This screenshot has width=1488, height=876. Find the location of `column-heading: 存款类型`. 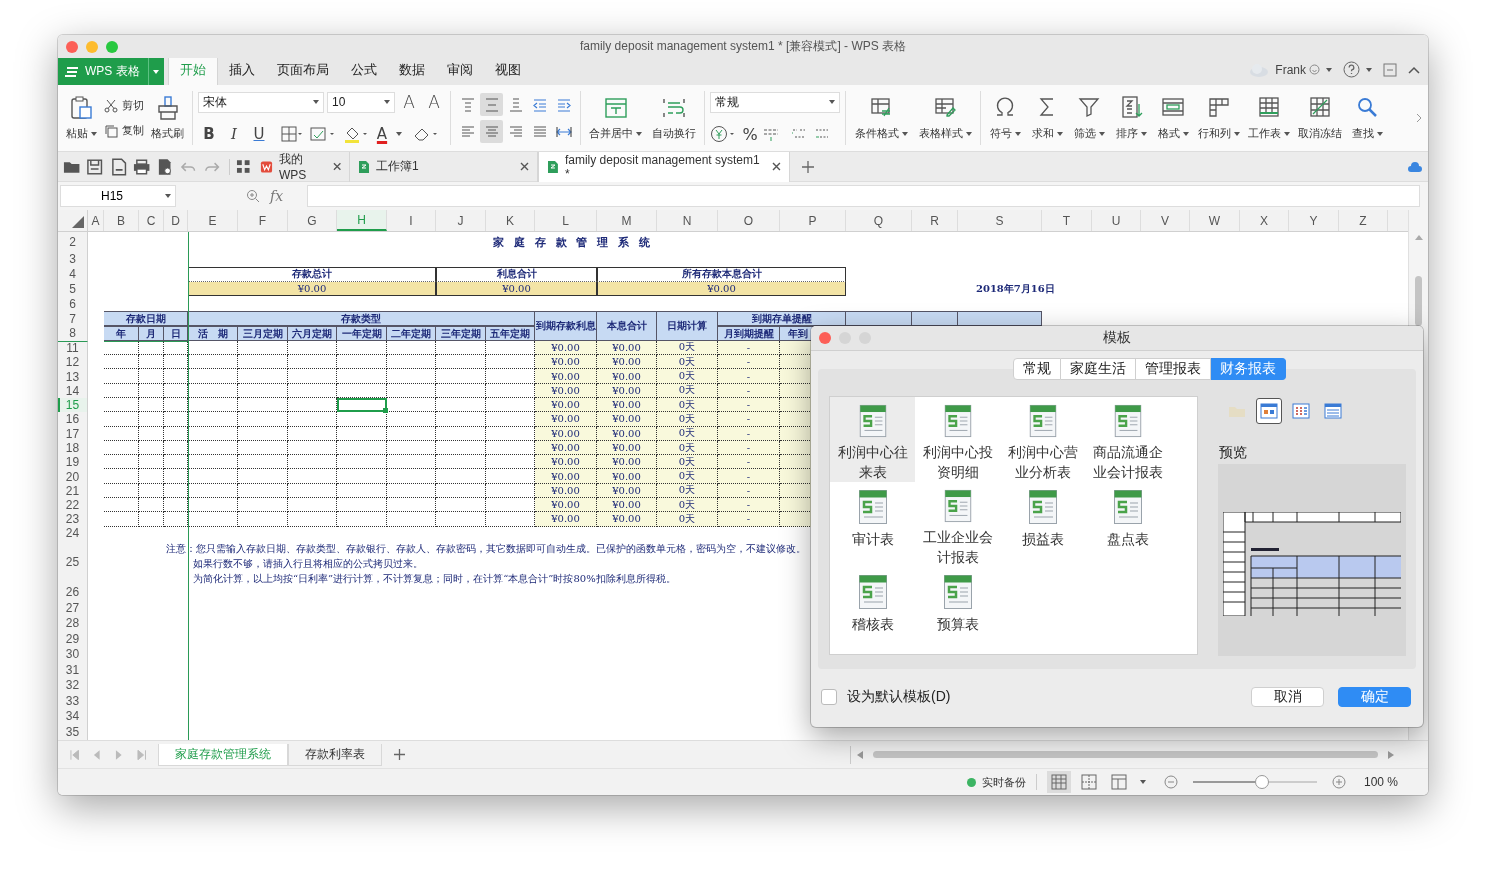

column-heading: 存款类型 is located at coordinates (361, 318).